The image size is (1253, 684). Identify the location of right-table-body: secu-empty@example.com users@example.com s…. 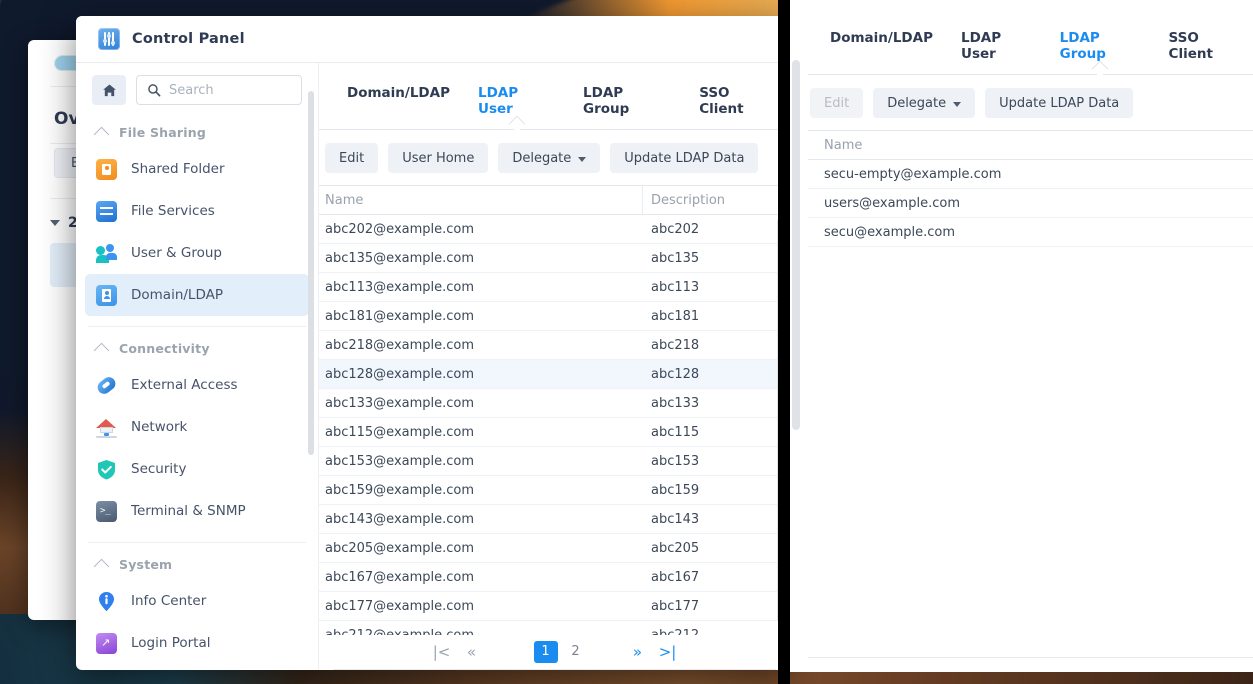
(1030, 203).